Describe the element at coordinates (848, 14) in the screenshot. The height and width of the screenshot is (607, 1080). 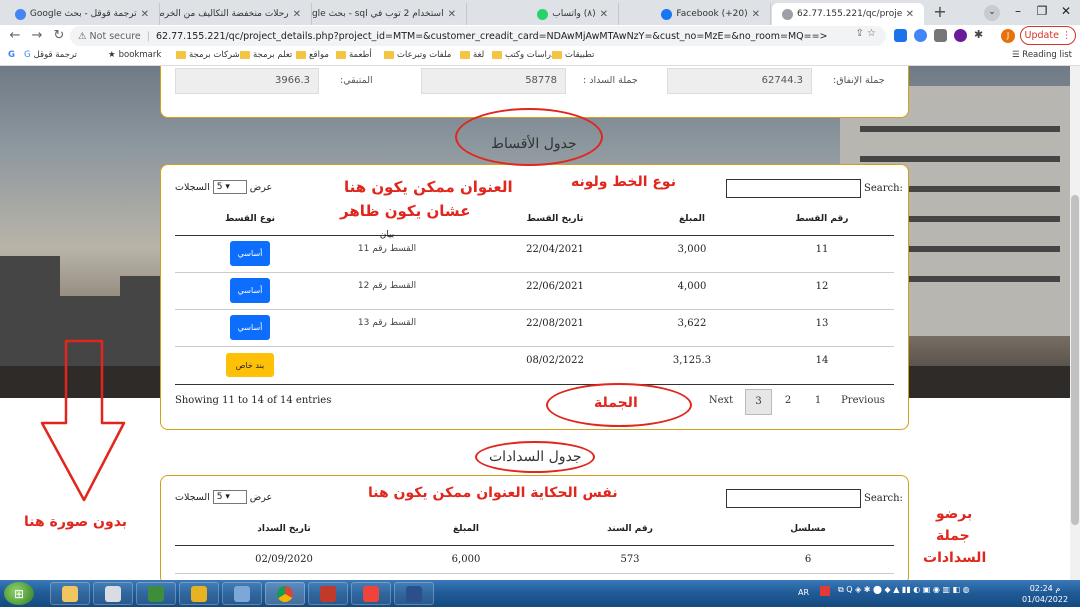
I see `tab-project-details: 62.77.155.221/qc/project_deta... ✕` at that location.